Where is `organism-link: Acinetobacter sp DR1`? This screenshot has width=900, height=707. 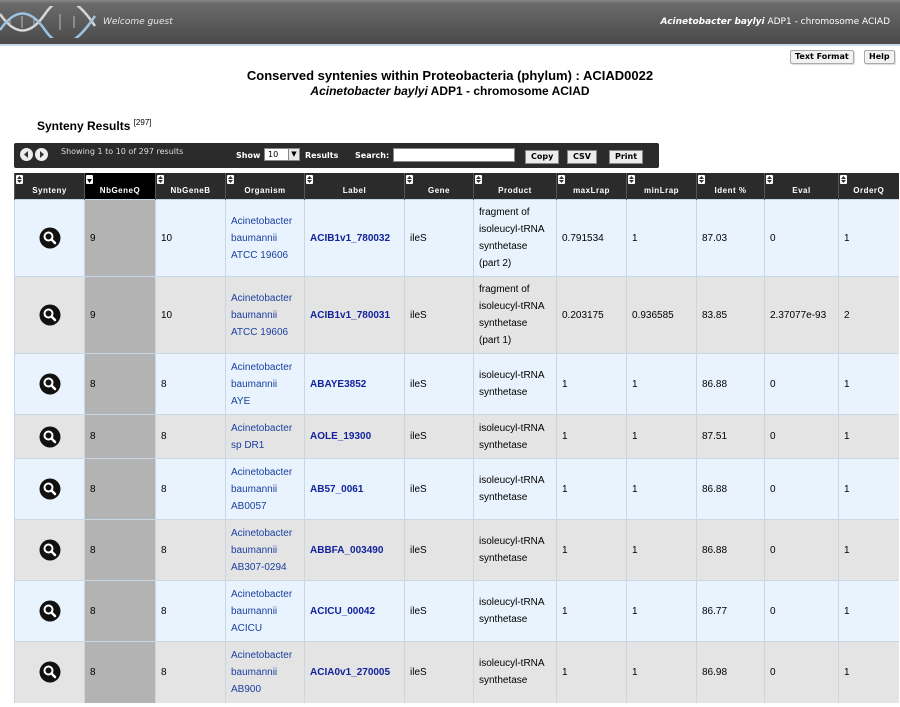 organism-link: Acinetobacter sp DR1 is located at coordinates (261, 437).